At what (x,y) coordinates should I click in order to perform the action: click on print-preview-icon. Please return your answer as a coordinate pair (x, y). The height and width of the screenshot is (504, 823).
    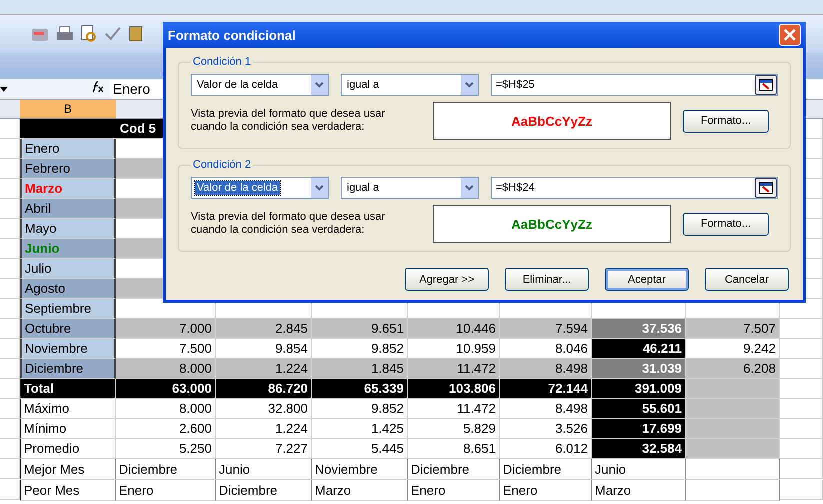
    Looking at the image, I should click on (89, 34).